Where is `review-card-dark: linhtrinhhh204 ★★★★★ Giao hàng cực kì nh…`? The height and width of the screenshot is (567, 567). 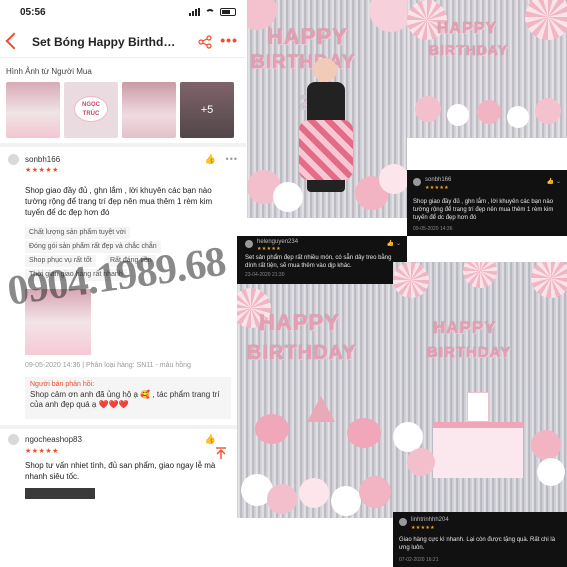 review-card-dark: linhtrinhhh204 ★★★★★ Giao hàng cực kì nh… is located at coordinates (480, 539).